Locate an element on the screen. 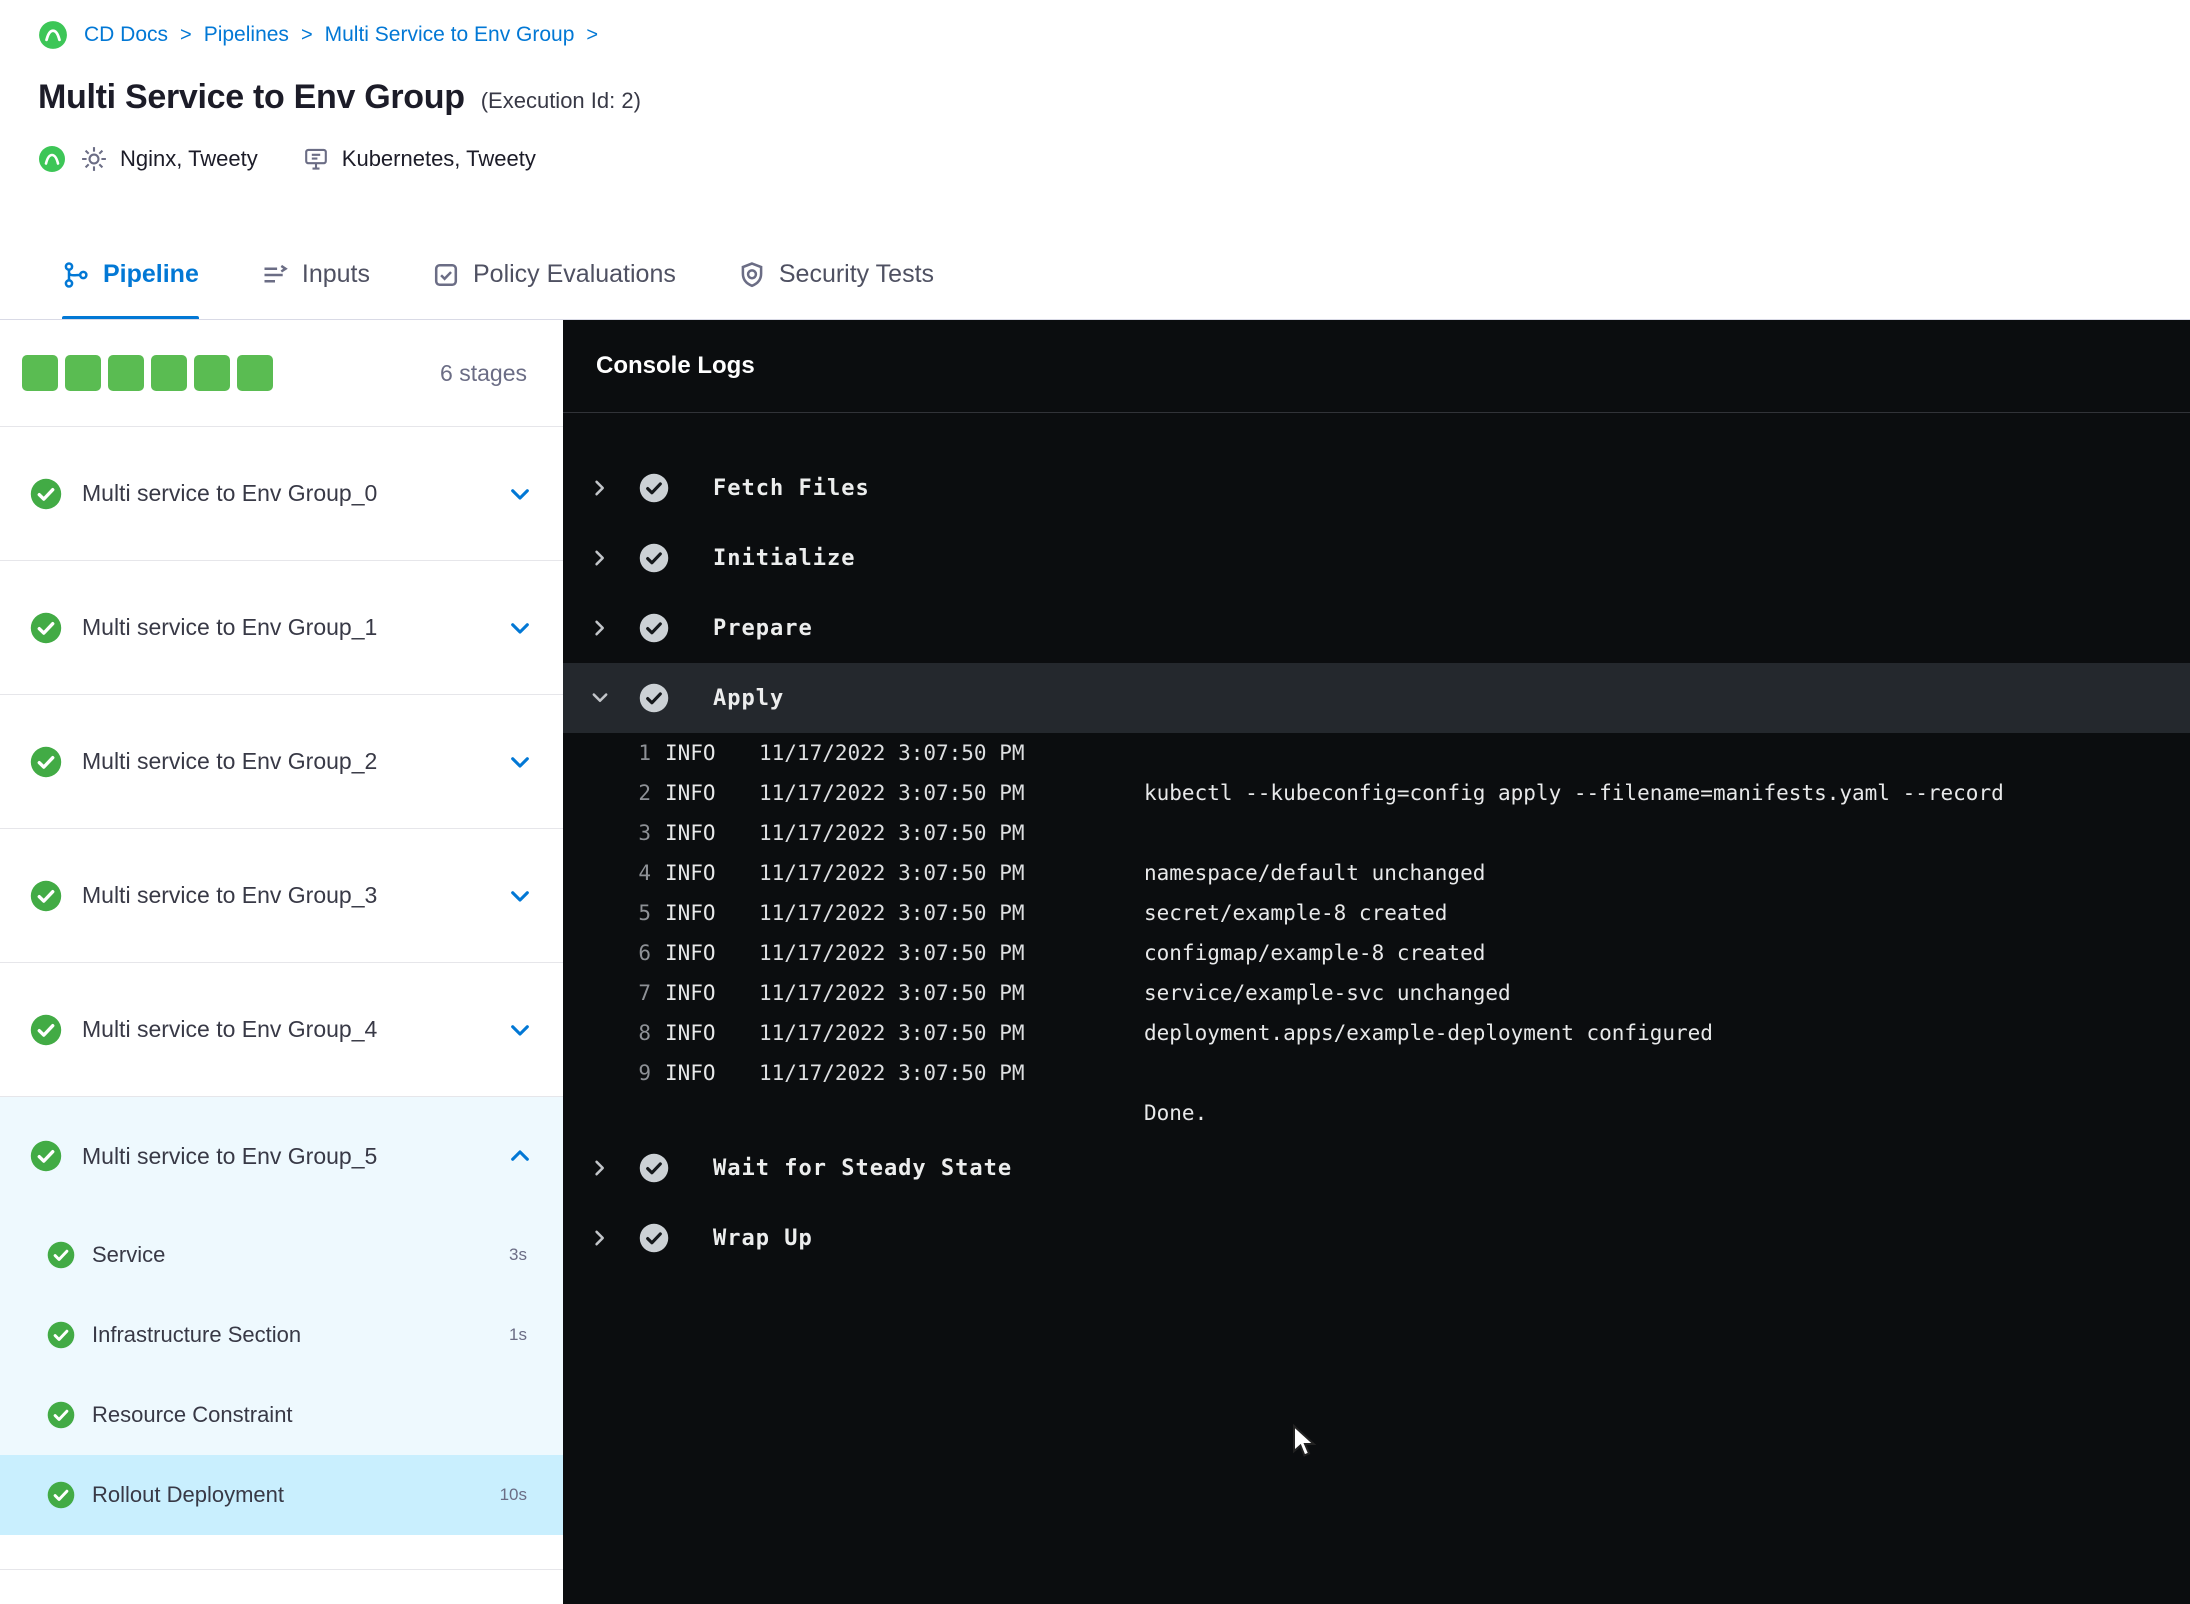 The image size is (2190, 1604). stage-item: Multi service to Env Group_1 is located at coordinates (281, 628).